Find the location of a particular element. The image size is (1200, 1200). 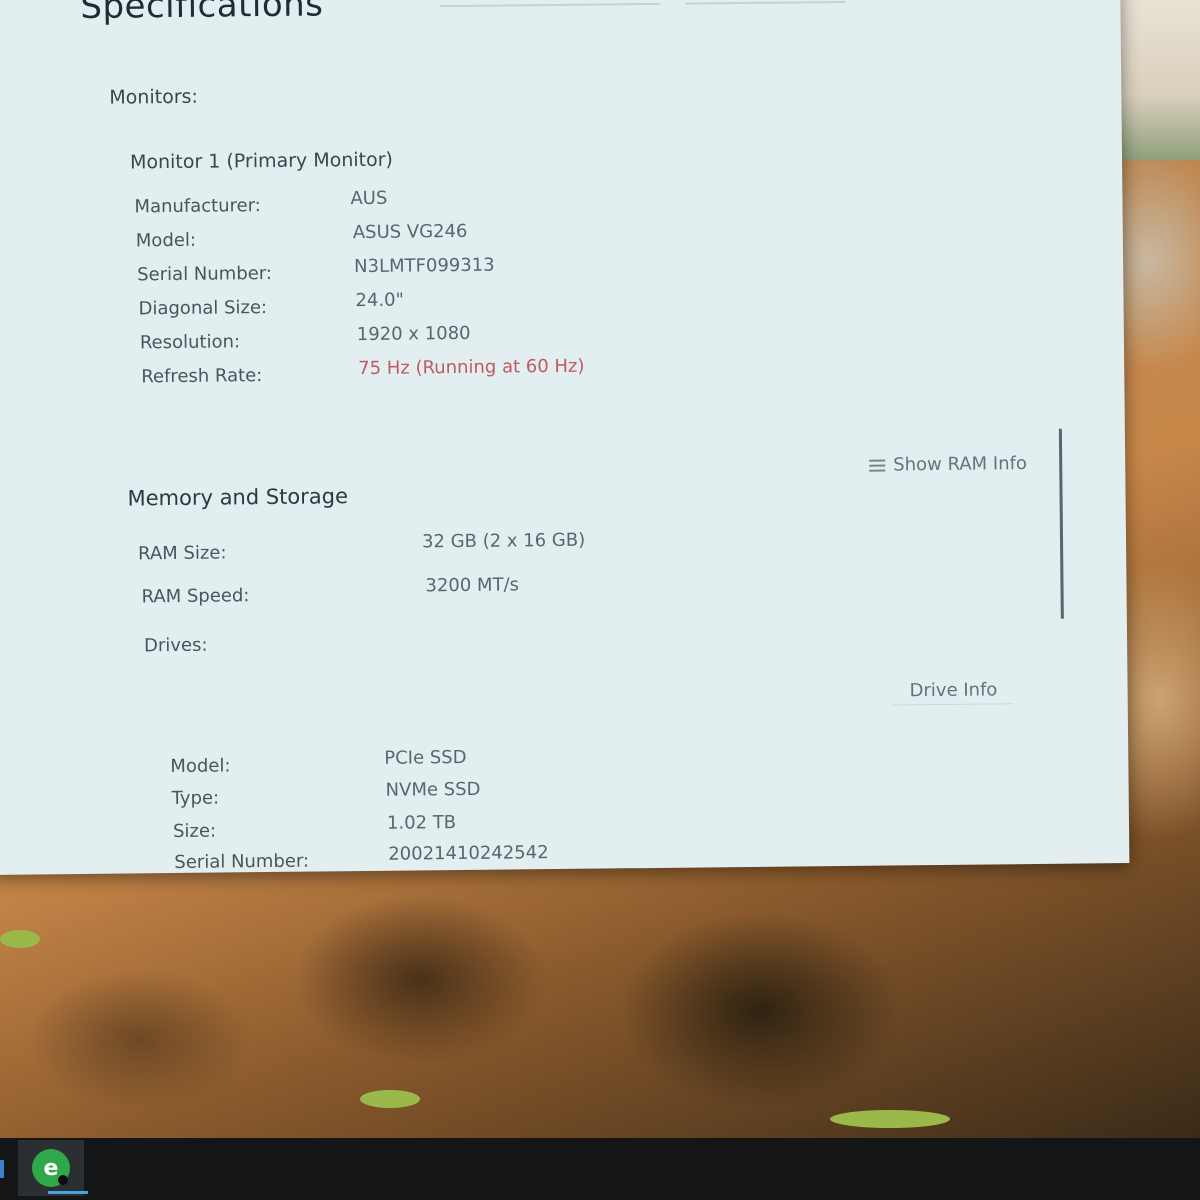

drive-model-value: PCIe SSD is located at coordinates (425, 757).